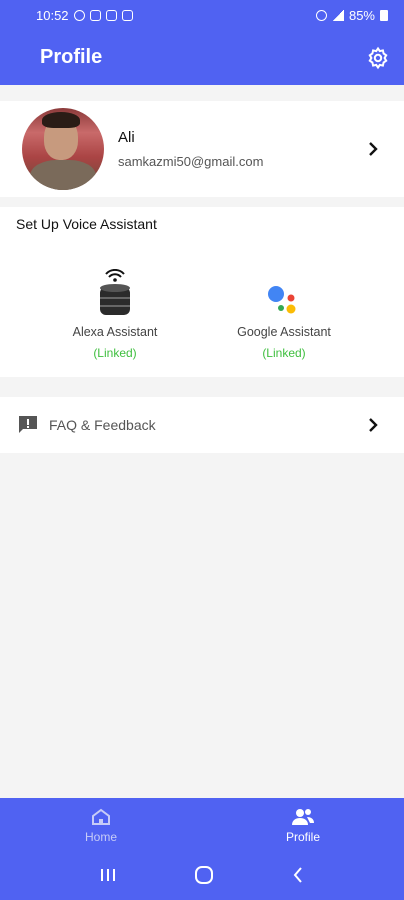  I want to click on status-bar-left: 10:52, so click(84, 15).